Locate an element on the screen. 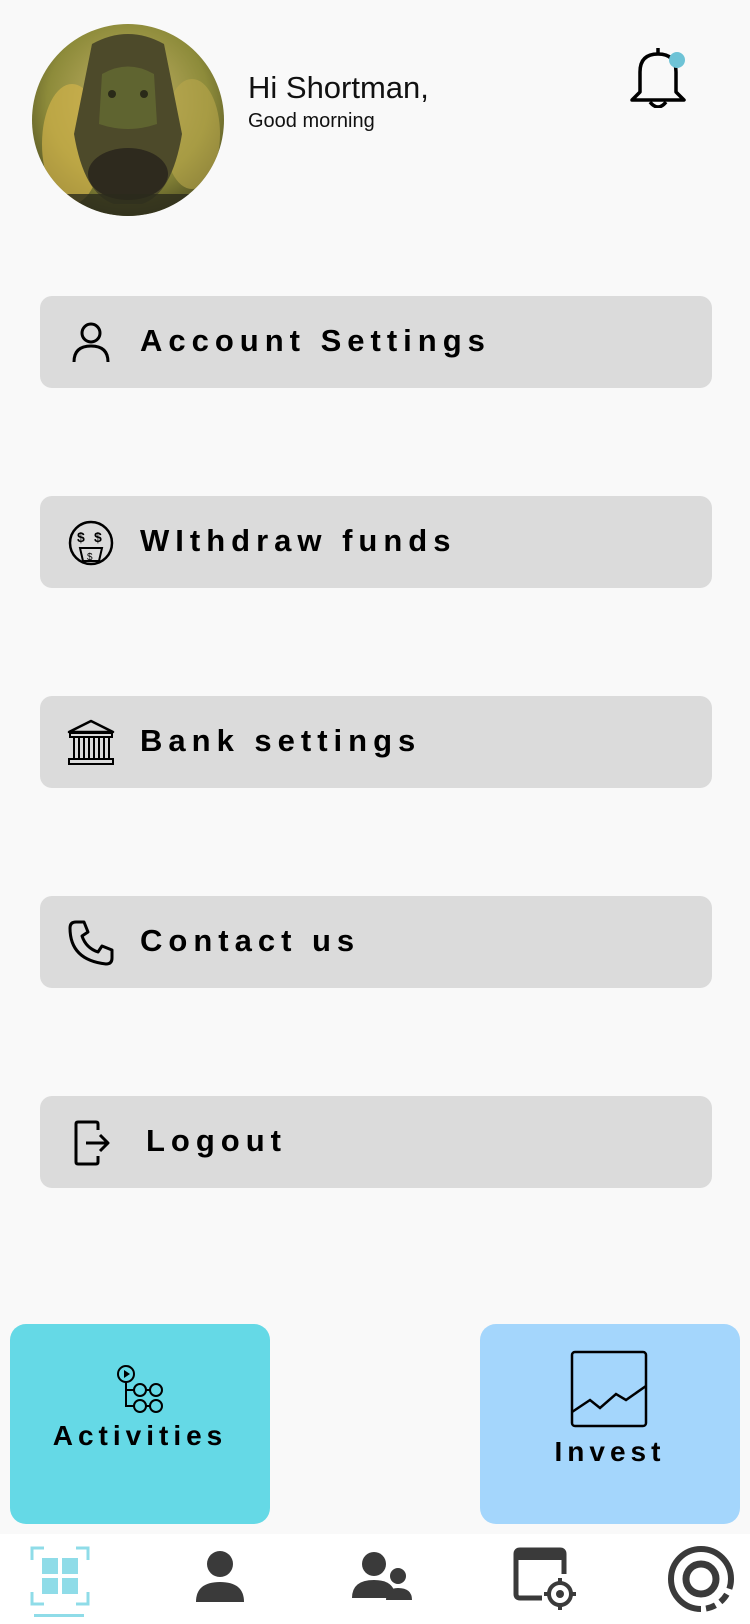  avatar is located at coordinates (128, 120).